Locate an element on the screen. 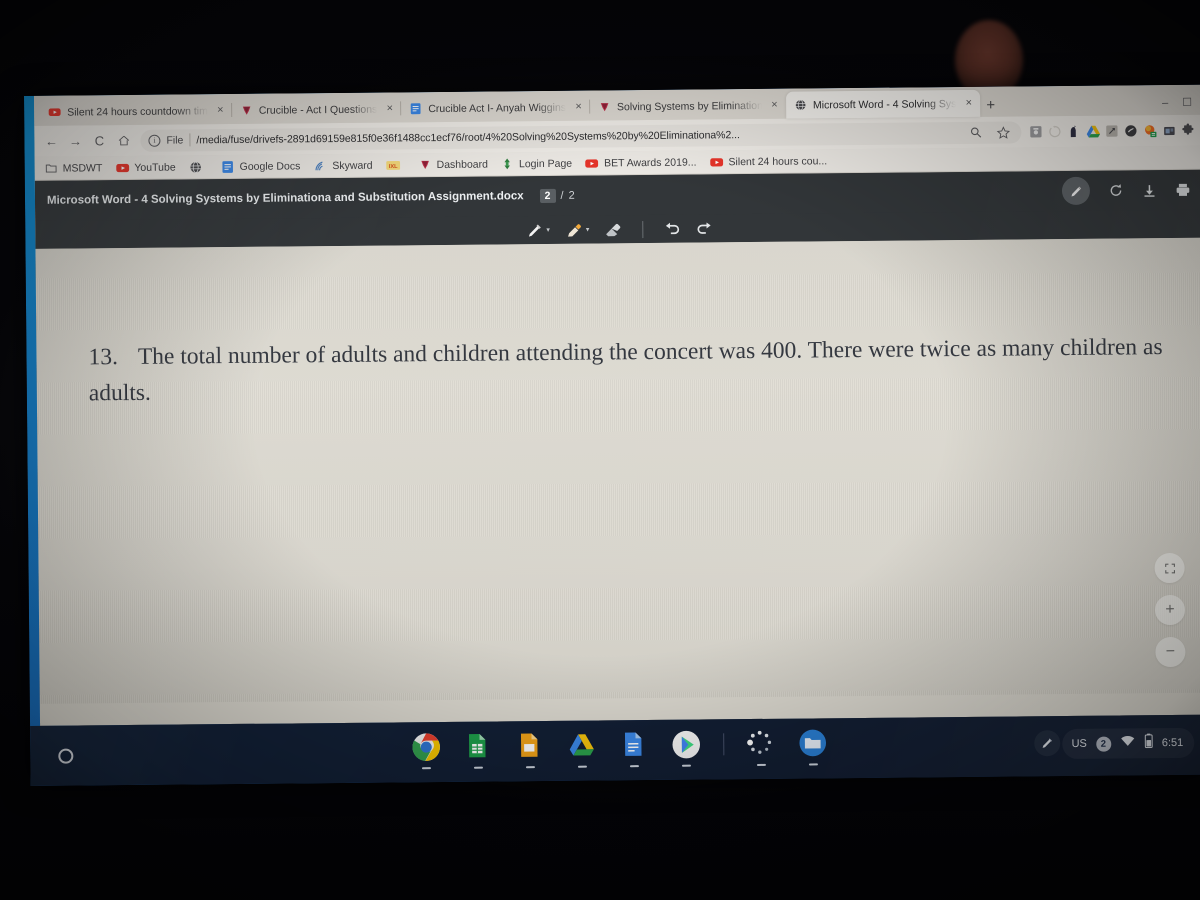 The image size is (1200, 900). page-indicator: 2 / 2 is located at coordinates (557, 196).